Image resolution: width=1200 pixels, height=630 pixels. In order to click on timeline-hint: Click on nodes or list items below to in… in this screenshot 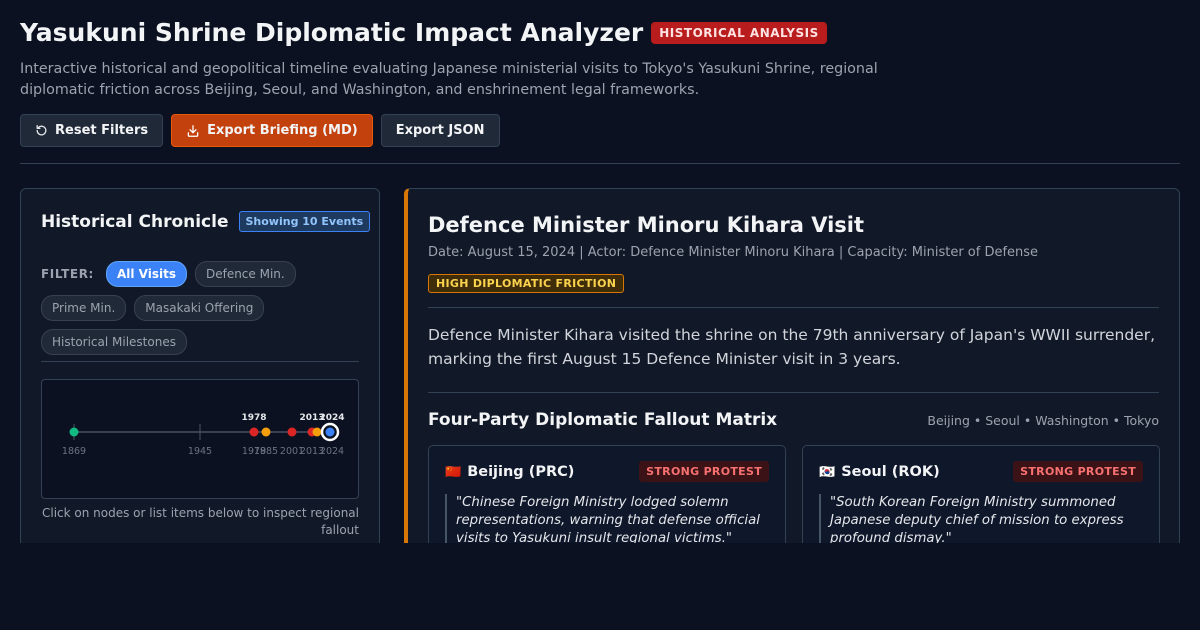, I will do `click(200, 521)`.